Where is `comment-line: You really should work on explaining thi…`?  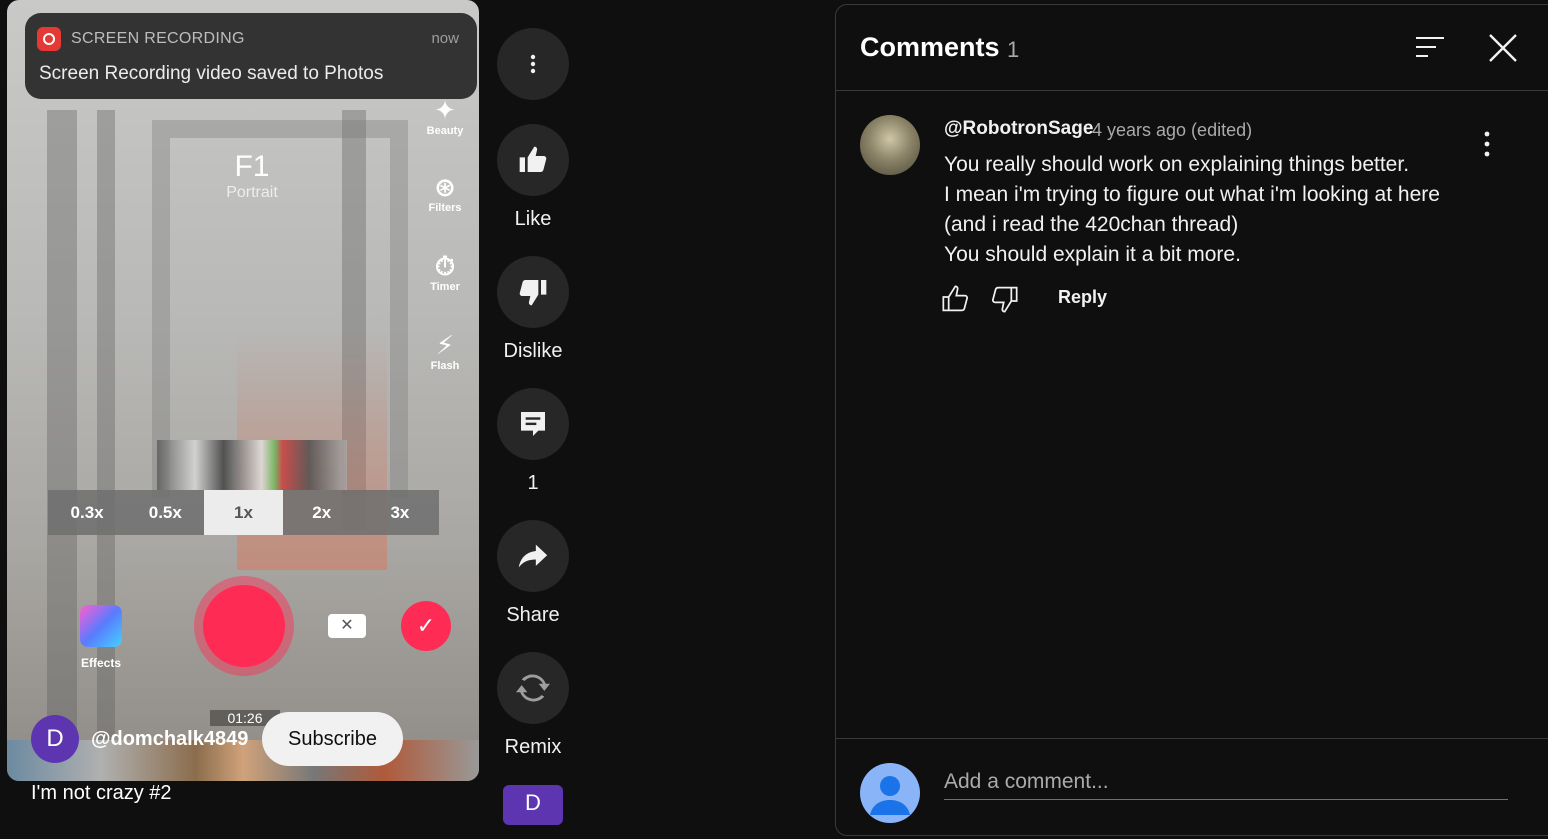
comment-line: You really should work on explaining thi… is located at coordinates (1177, 164).